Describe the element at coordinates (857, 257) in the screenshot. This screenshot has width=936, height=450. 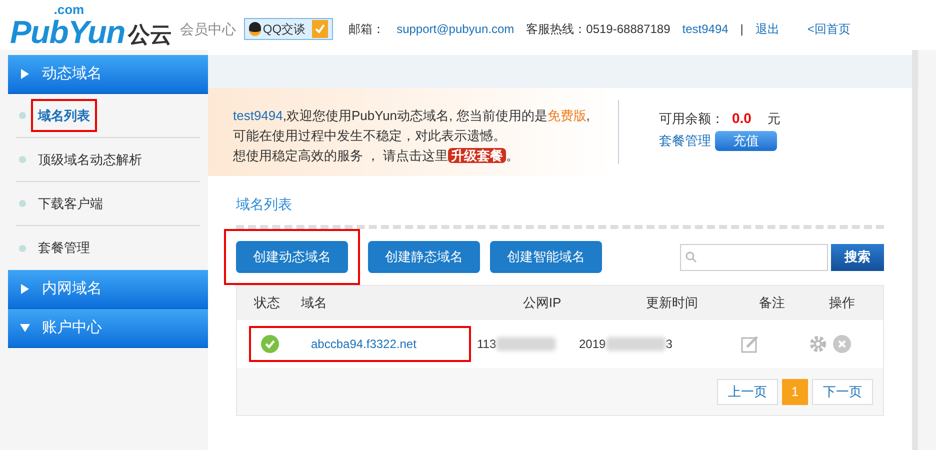
I see `search-button: 搜索` at that location.